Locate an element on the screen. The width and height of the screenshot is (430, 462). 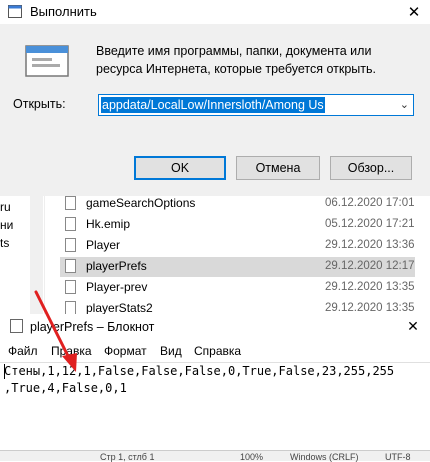
chevron-down-icon: ⌄ is located at coordinates (404, 104).